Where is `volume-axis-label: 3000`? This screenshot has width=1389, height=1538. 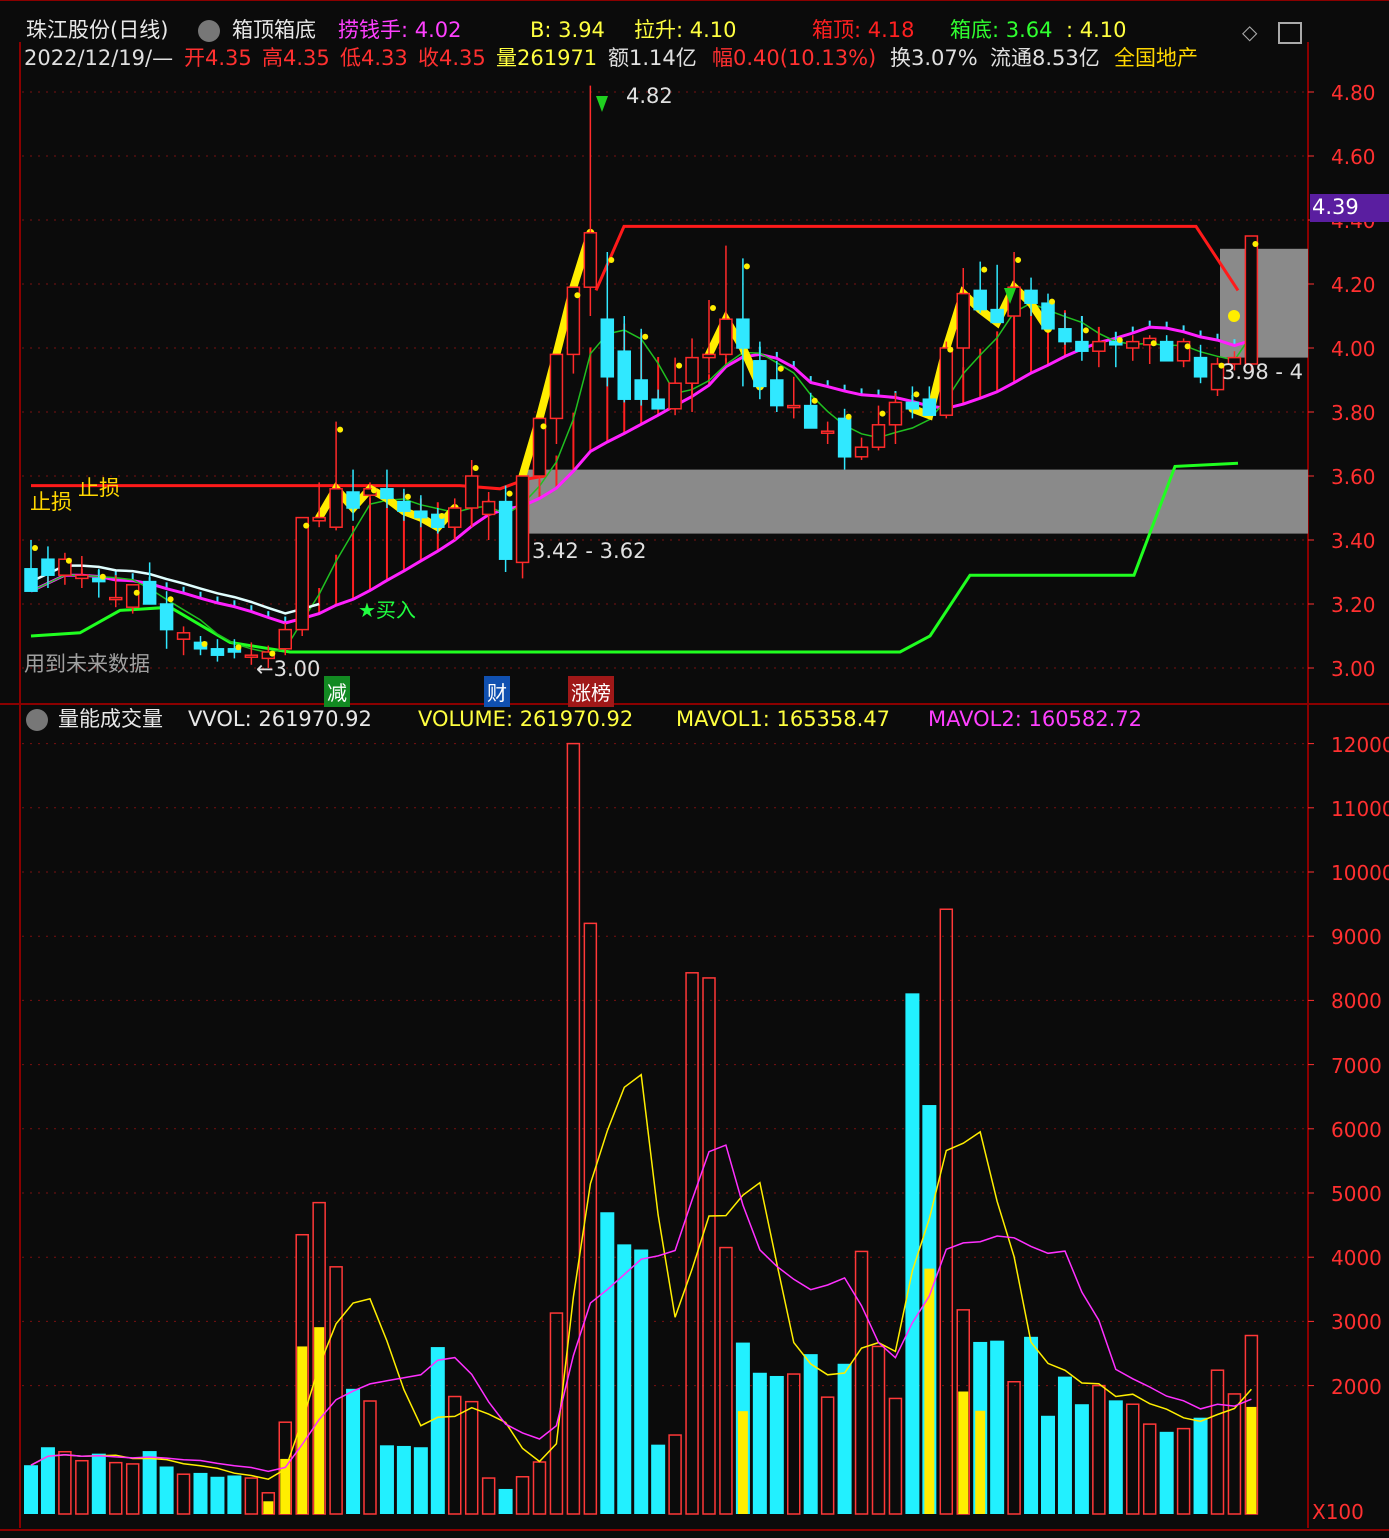
volume-axis-label: 3000 is located at coordinates (1356, 1322).